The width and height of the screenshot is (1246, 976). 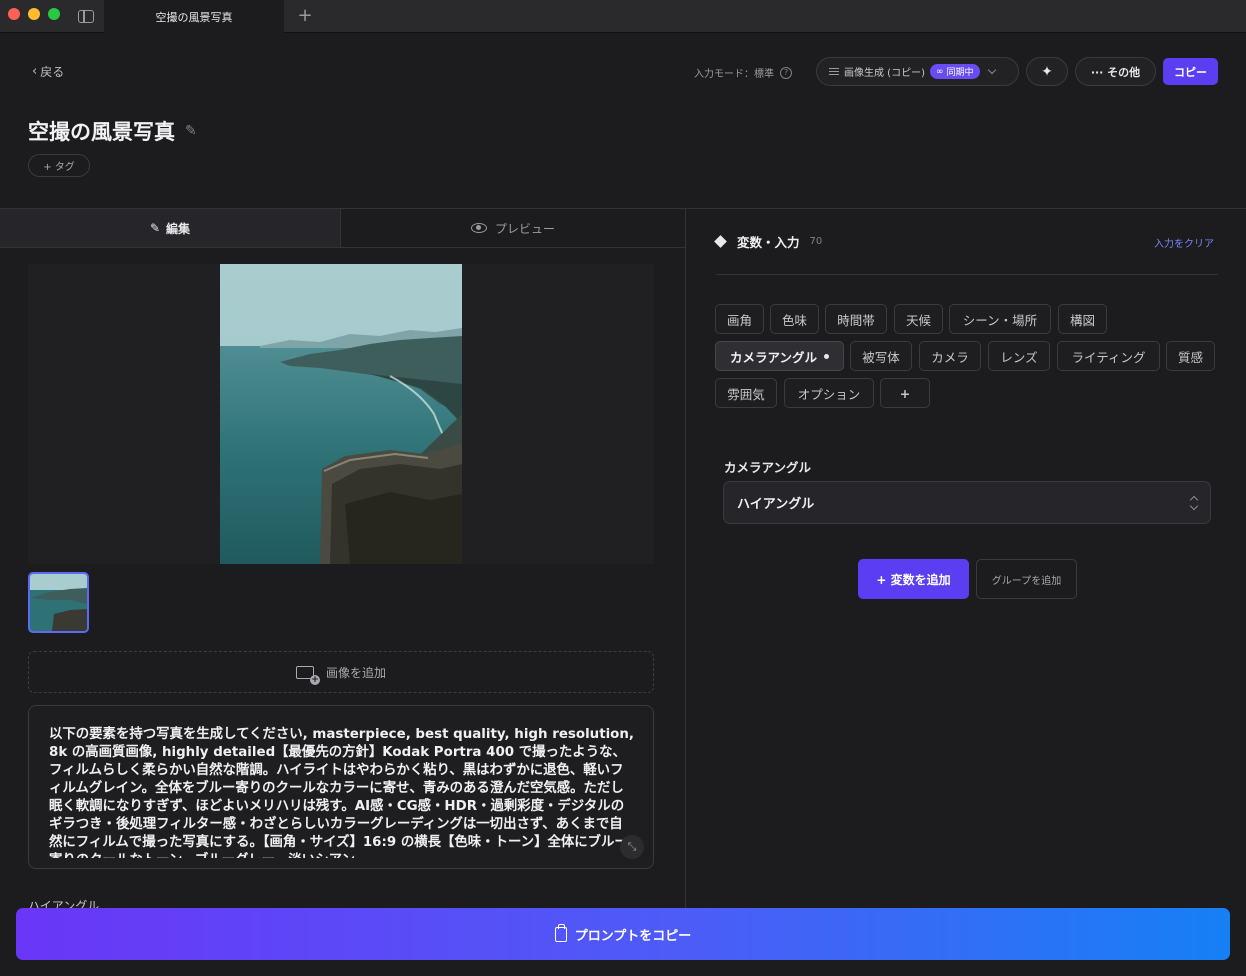 I want to click on title-bar: 空撮の風景写真 +, so click(x=623, y=16).